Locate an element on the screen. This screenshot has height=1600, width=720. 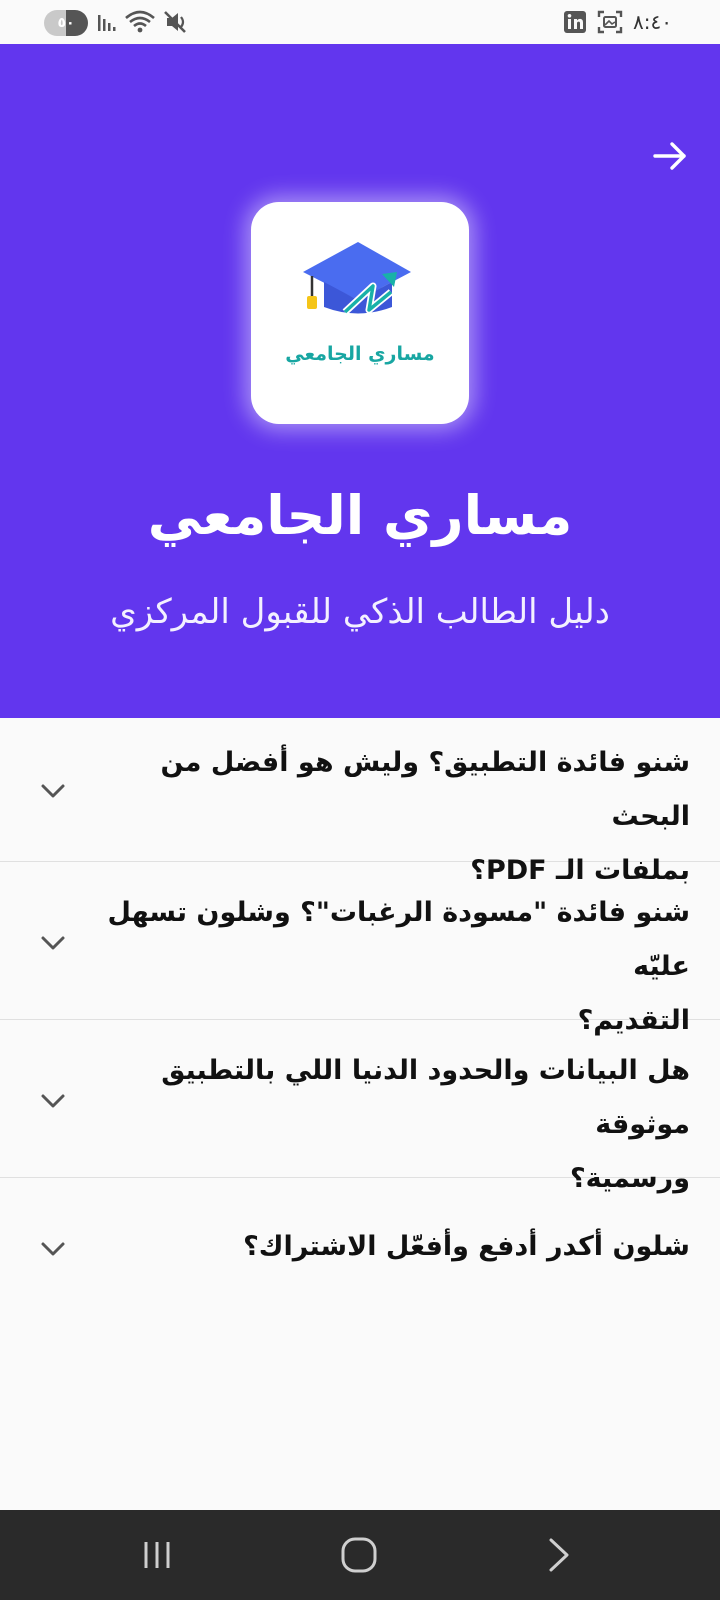
recent-apps-icon is located at coordinates (157, 1555).